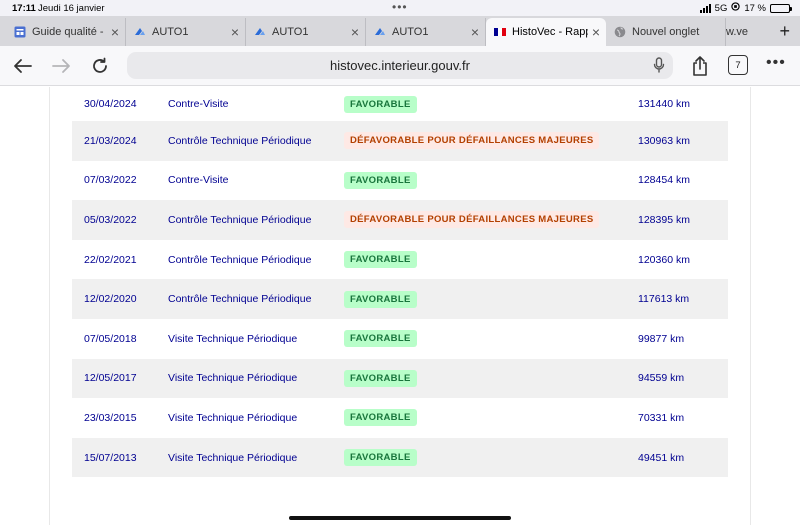 This screenshot has height=525, width=800. What do you see at coordinates (22, 66) in the screenshot?
I see `back-arrow-icon` at bounding box center [22, 66].